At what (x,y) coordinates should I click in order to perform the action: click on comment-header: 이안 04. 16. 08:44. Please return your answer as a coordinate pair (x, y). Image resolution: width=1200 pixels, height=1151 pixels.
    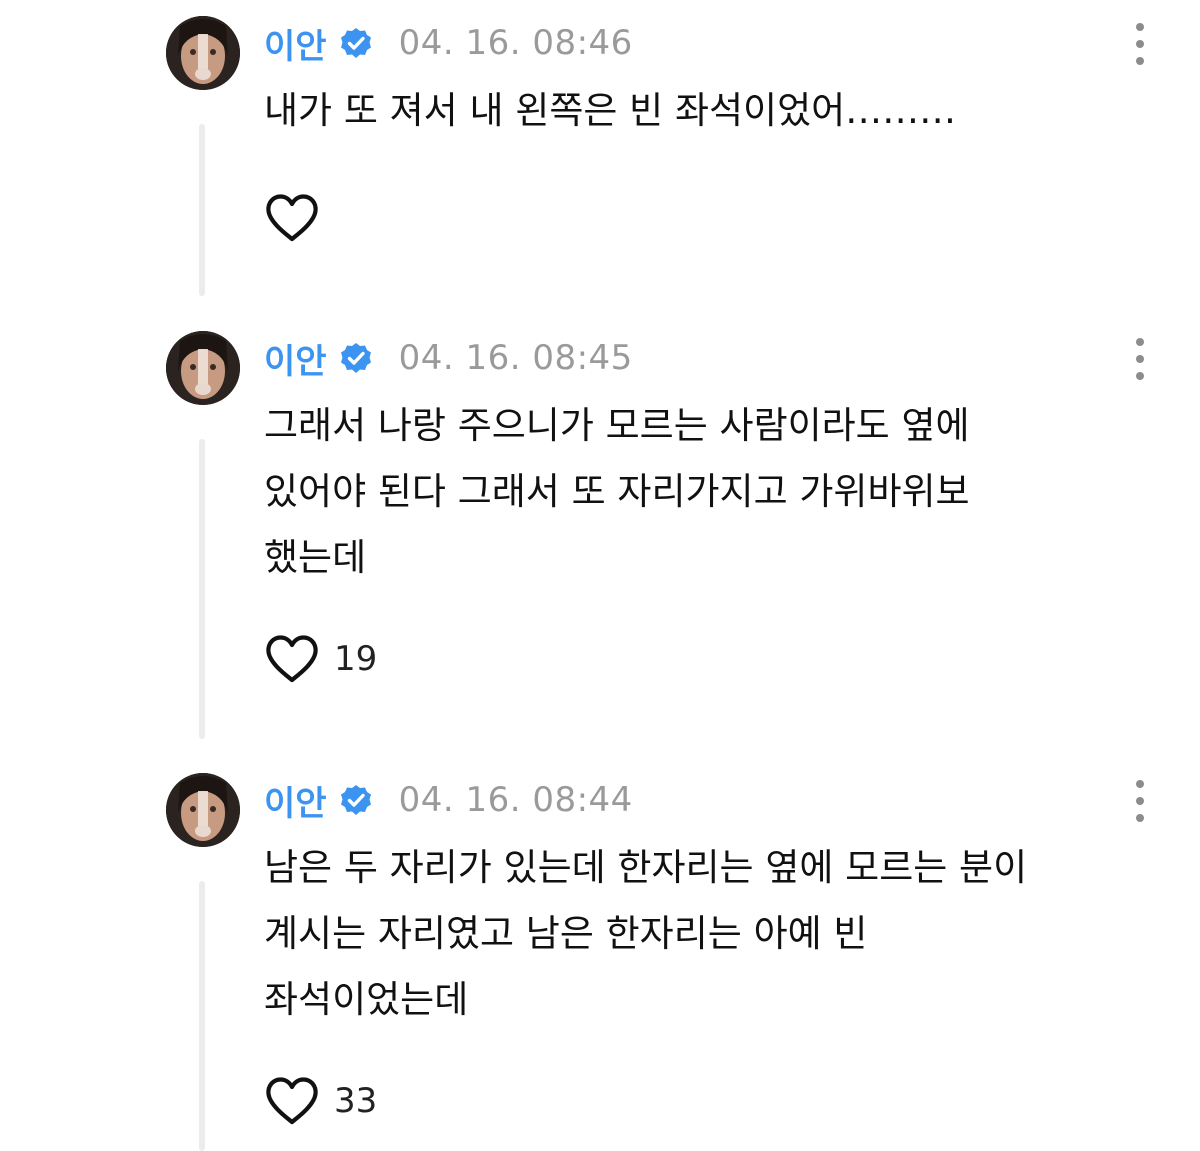
    Looking at the image, I should click on (448, 800).